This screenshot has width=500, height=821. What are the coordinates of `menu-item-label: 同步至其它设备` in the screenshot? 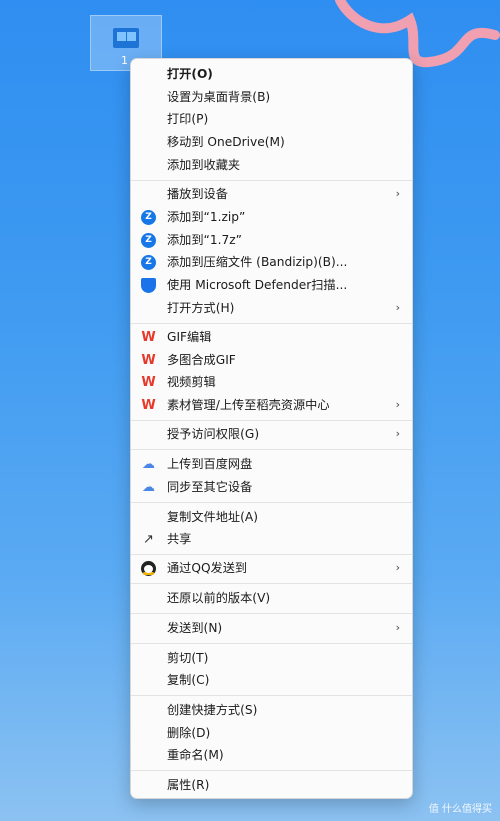 It's located at (210, 487).